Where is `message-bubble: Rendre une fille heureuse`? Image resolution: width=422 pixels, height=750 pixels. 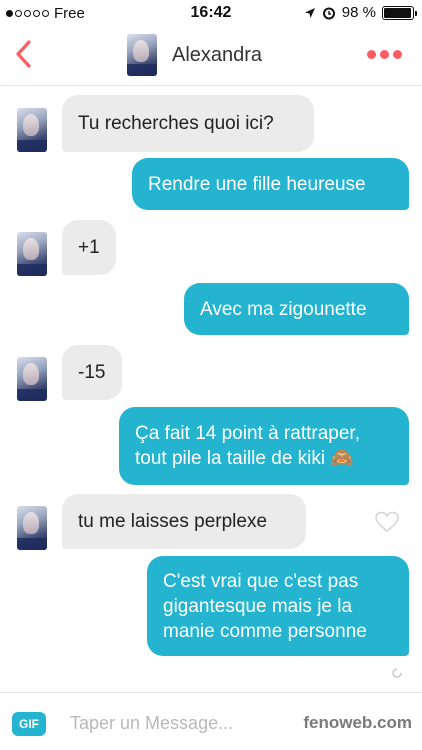 message-bubble: Rendre une fille heureuse is located at coordinates (270, 184).